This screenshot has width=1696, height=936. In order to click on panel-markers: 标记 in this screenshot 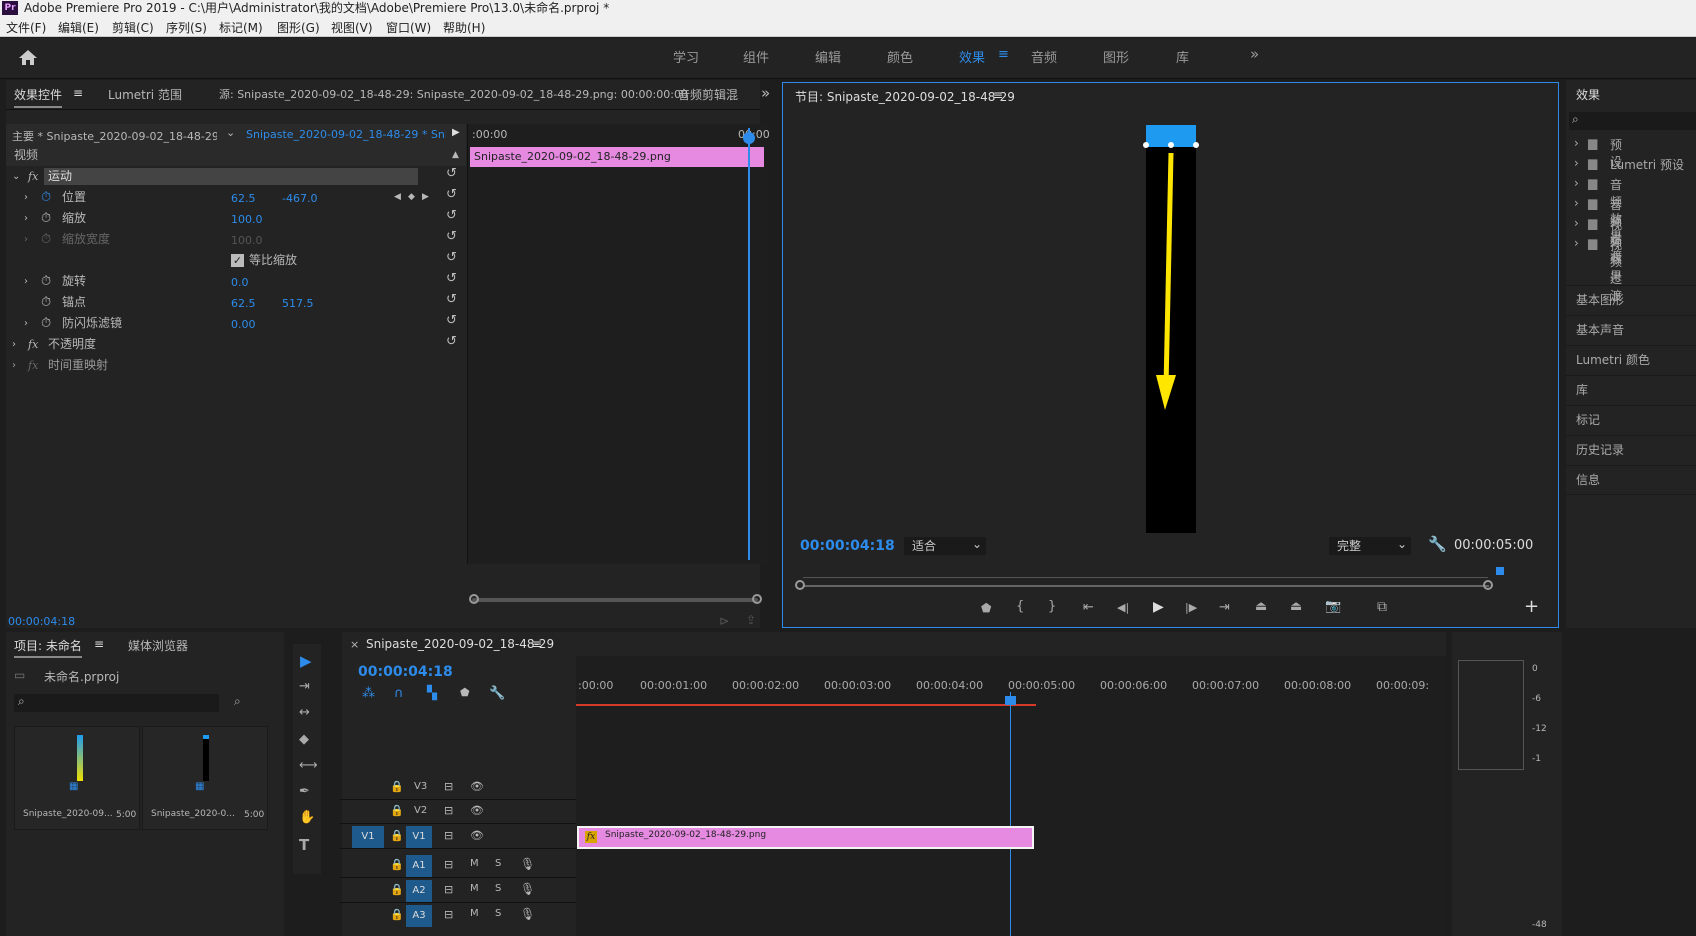, I will do `click(1631, 420)`.